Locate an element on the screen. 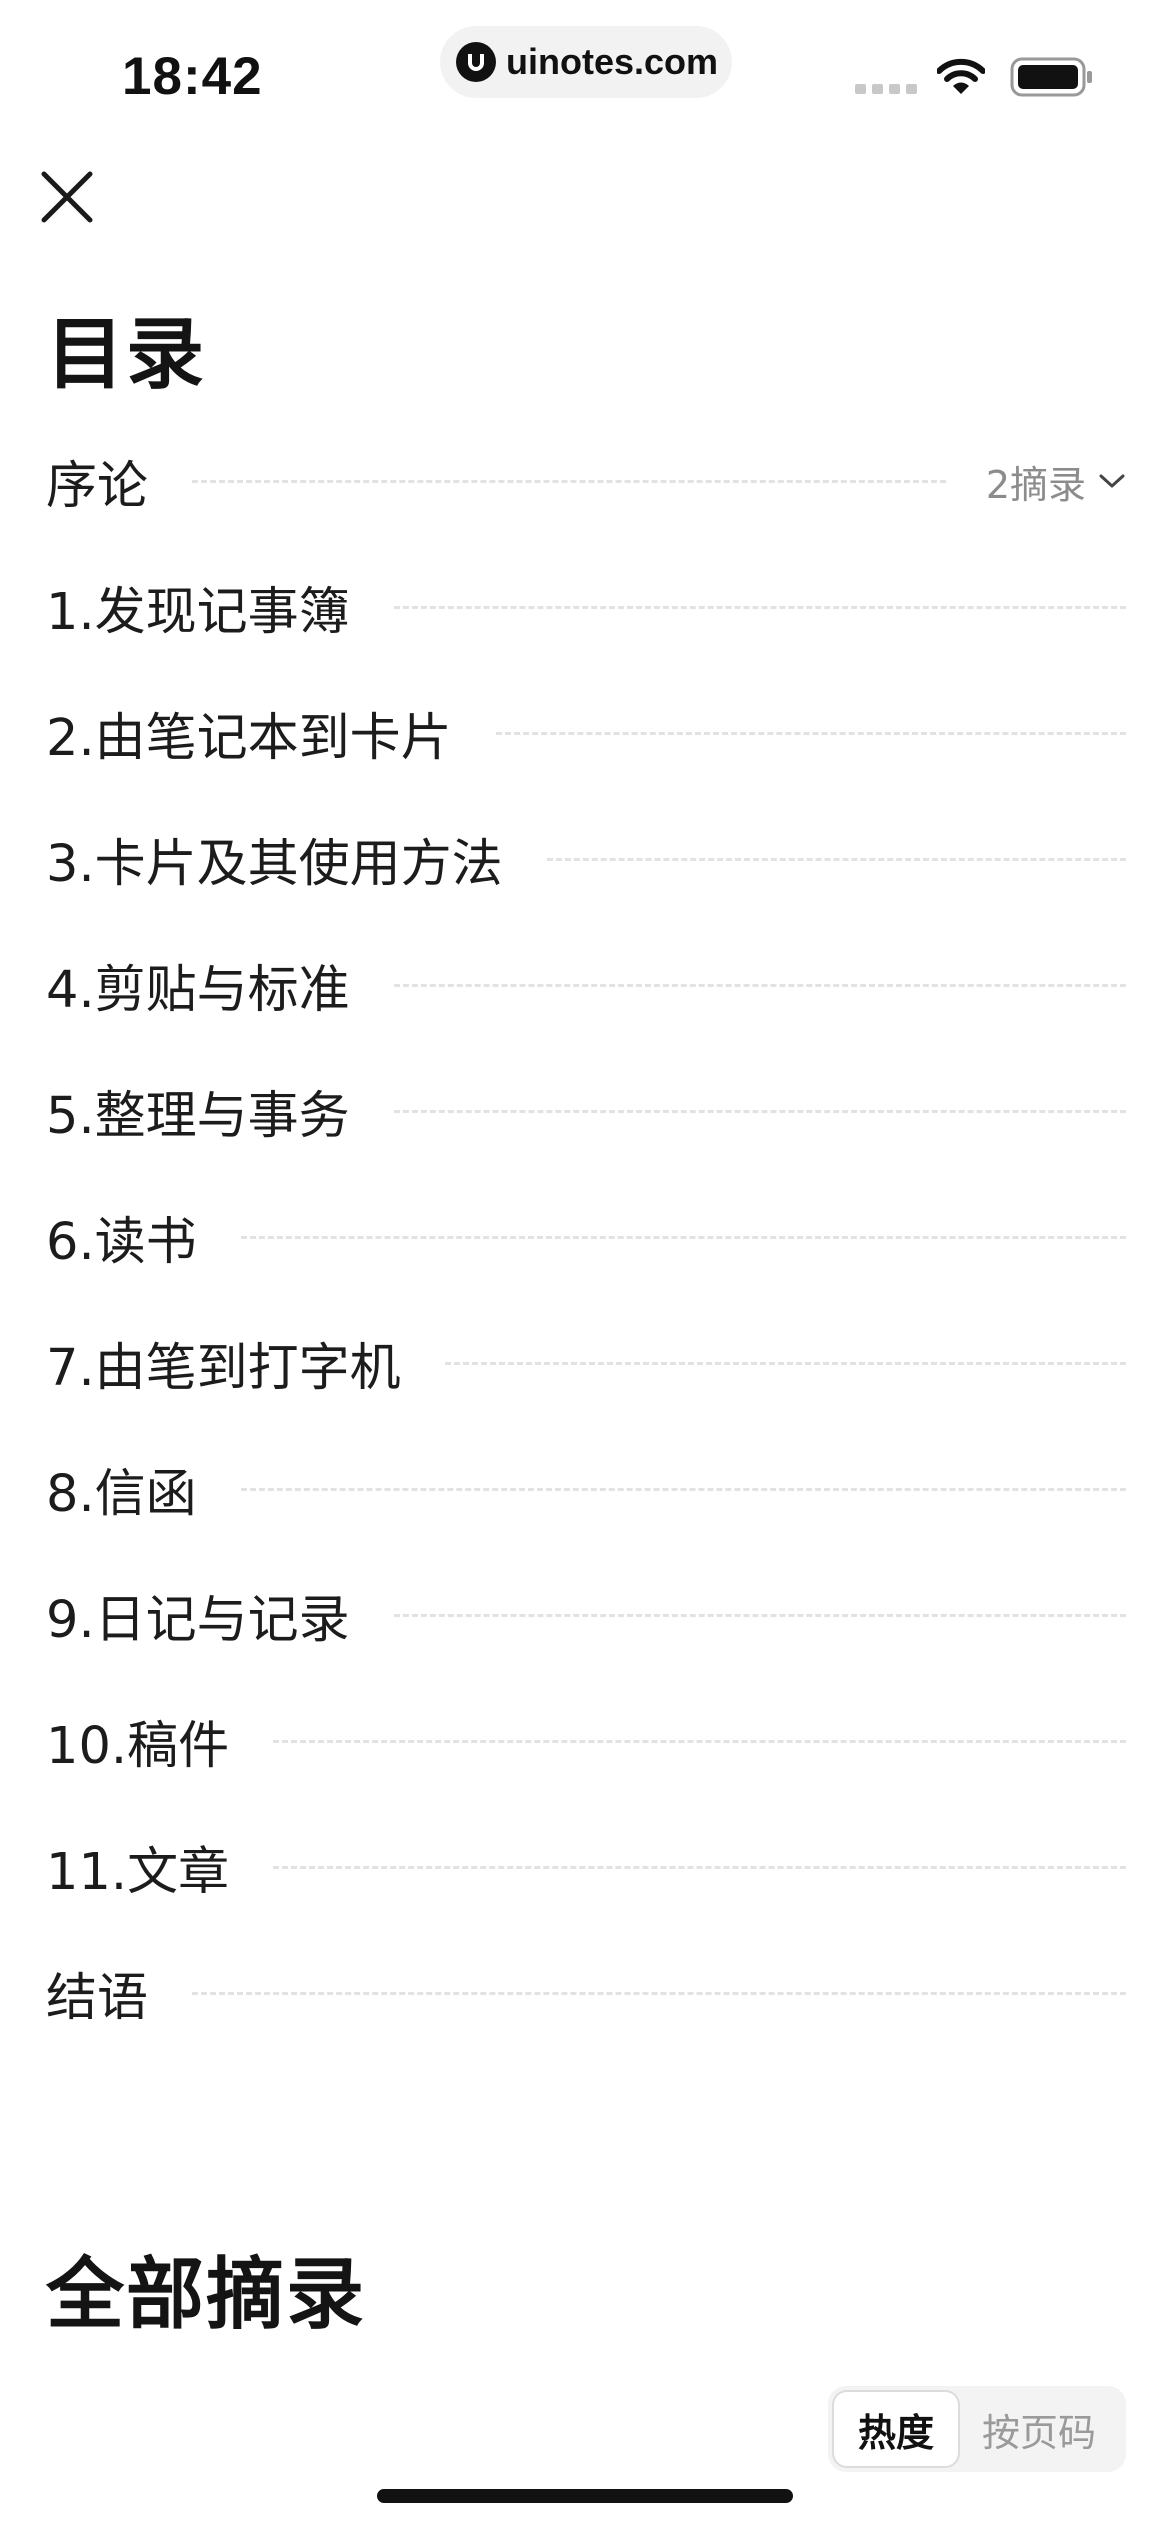 The height and width of the screenshot is (2532, 1170). url-pill: uinotes.com is located at coordinates (586, 62).